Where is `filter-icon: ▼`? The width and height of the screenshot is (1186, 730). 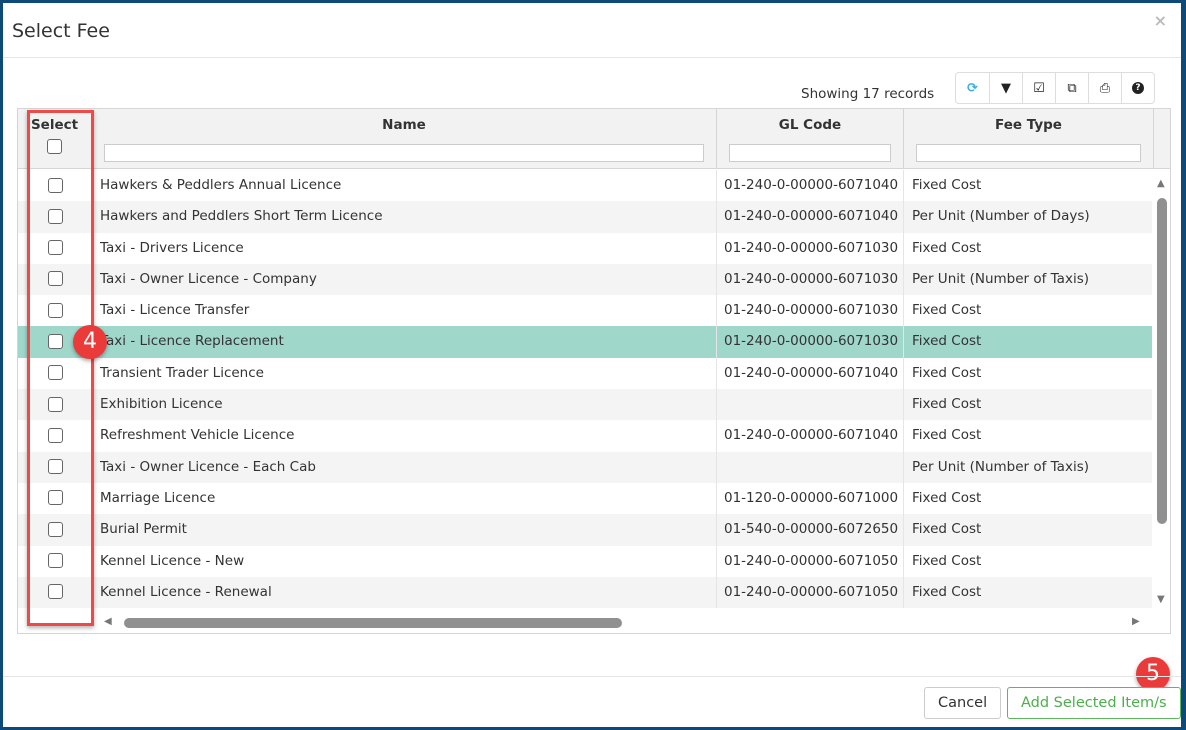 filter-icon: ▼ is located at coordinates (1005, 88).